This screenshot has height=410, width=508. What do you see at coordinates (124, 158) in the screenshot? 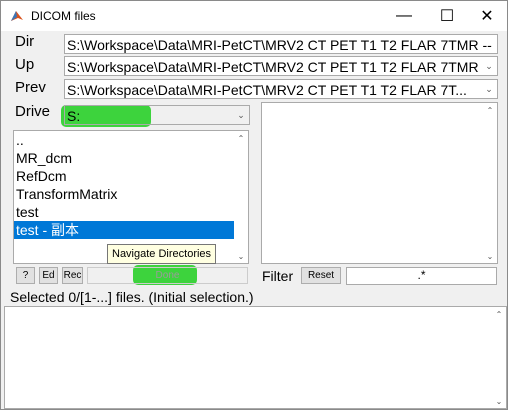
I see `directory-item: MR_dcm` at bounding box center [124, 158].